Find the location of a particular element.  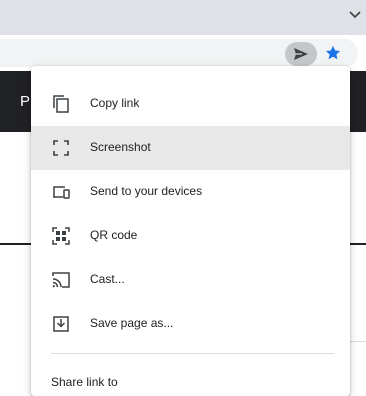

screenshot-icon is located at coordinates (61, 148).